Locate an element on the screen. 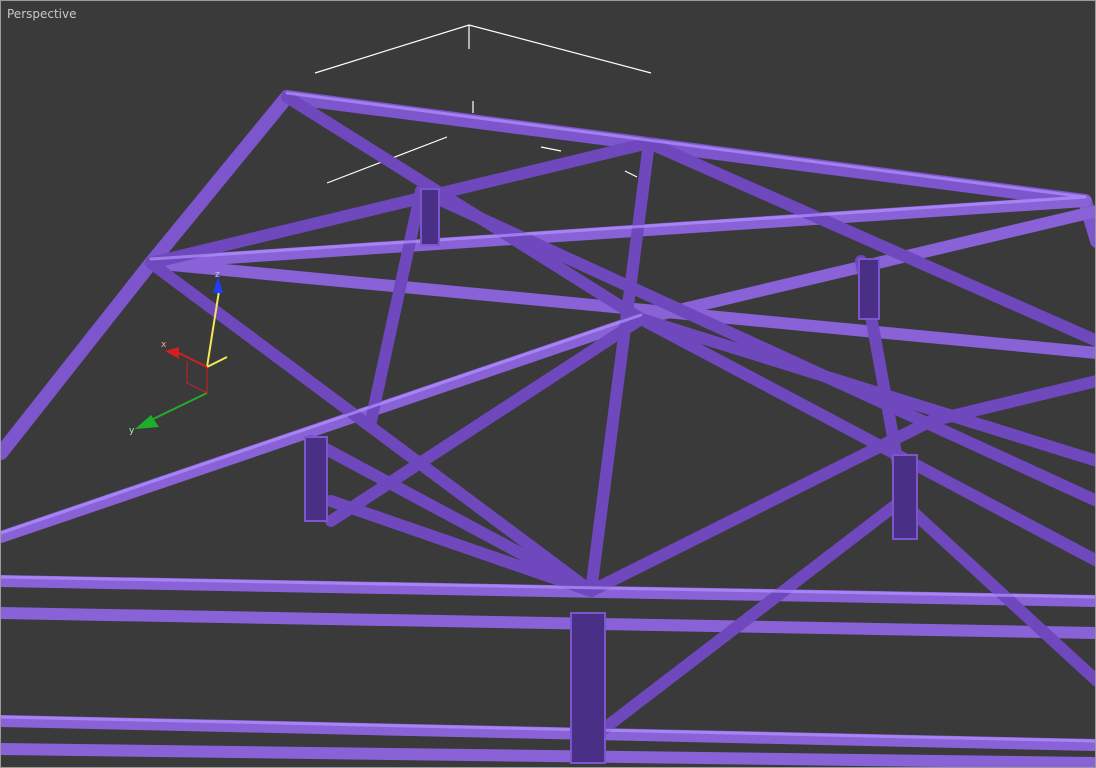  gizmo-y-label: y is located at coordinates (132, 431).